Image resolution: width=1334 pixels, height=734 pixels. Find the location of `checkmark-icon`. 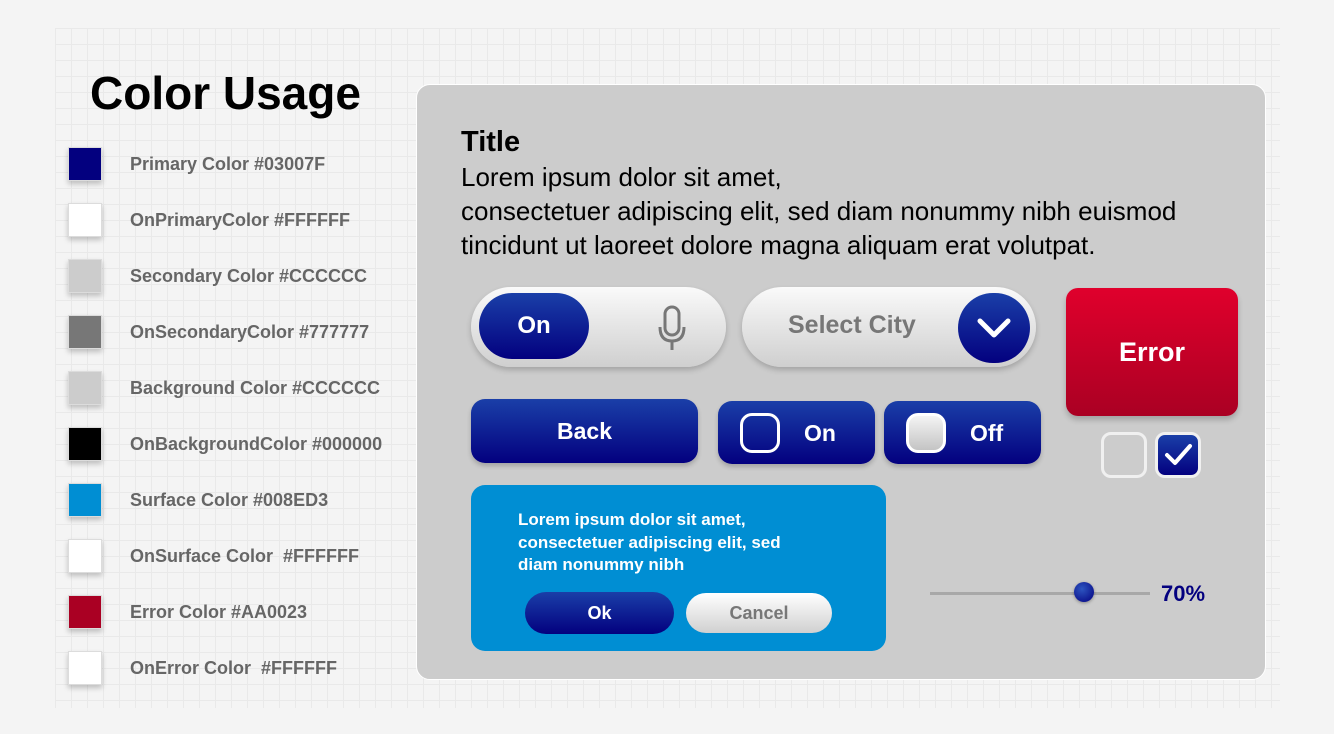

checkmark-icon is located at coordinates (1178, 454).